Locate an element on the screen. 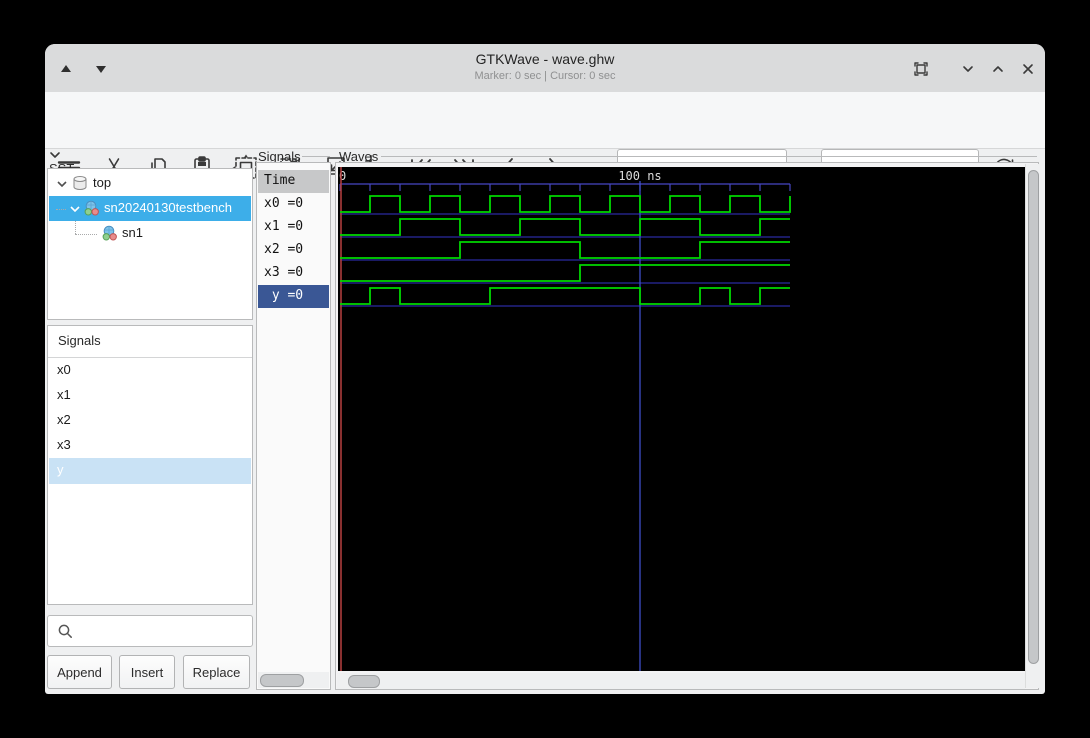 The image size is (1090, 738). close-icon is located at coordinates (1028, 69).